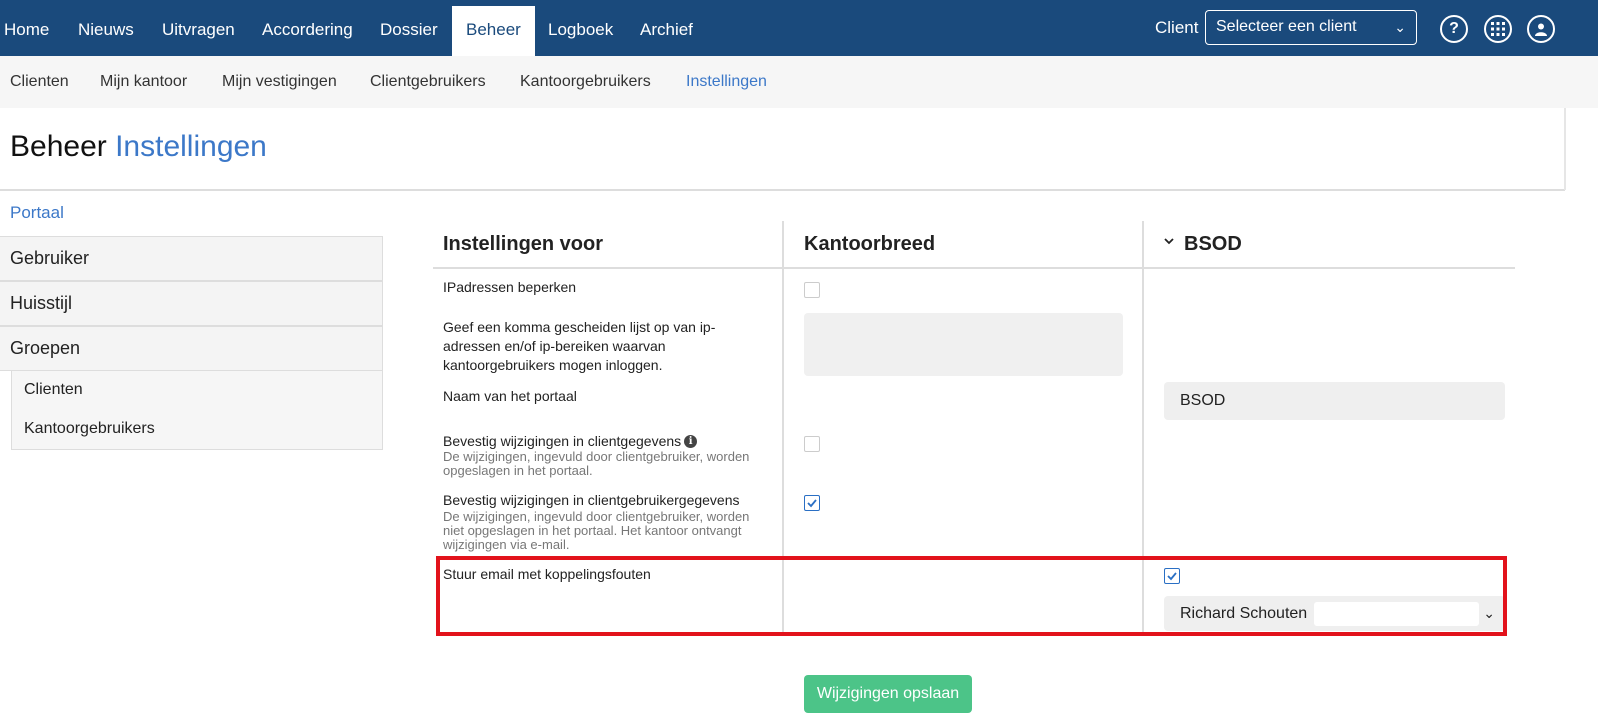  I want to click on sidemenu-item-huisstijl: Huisstijl, so click(191, 303).